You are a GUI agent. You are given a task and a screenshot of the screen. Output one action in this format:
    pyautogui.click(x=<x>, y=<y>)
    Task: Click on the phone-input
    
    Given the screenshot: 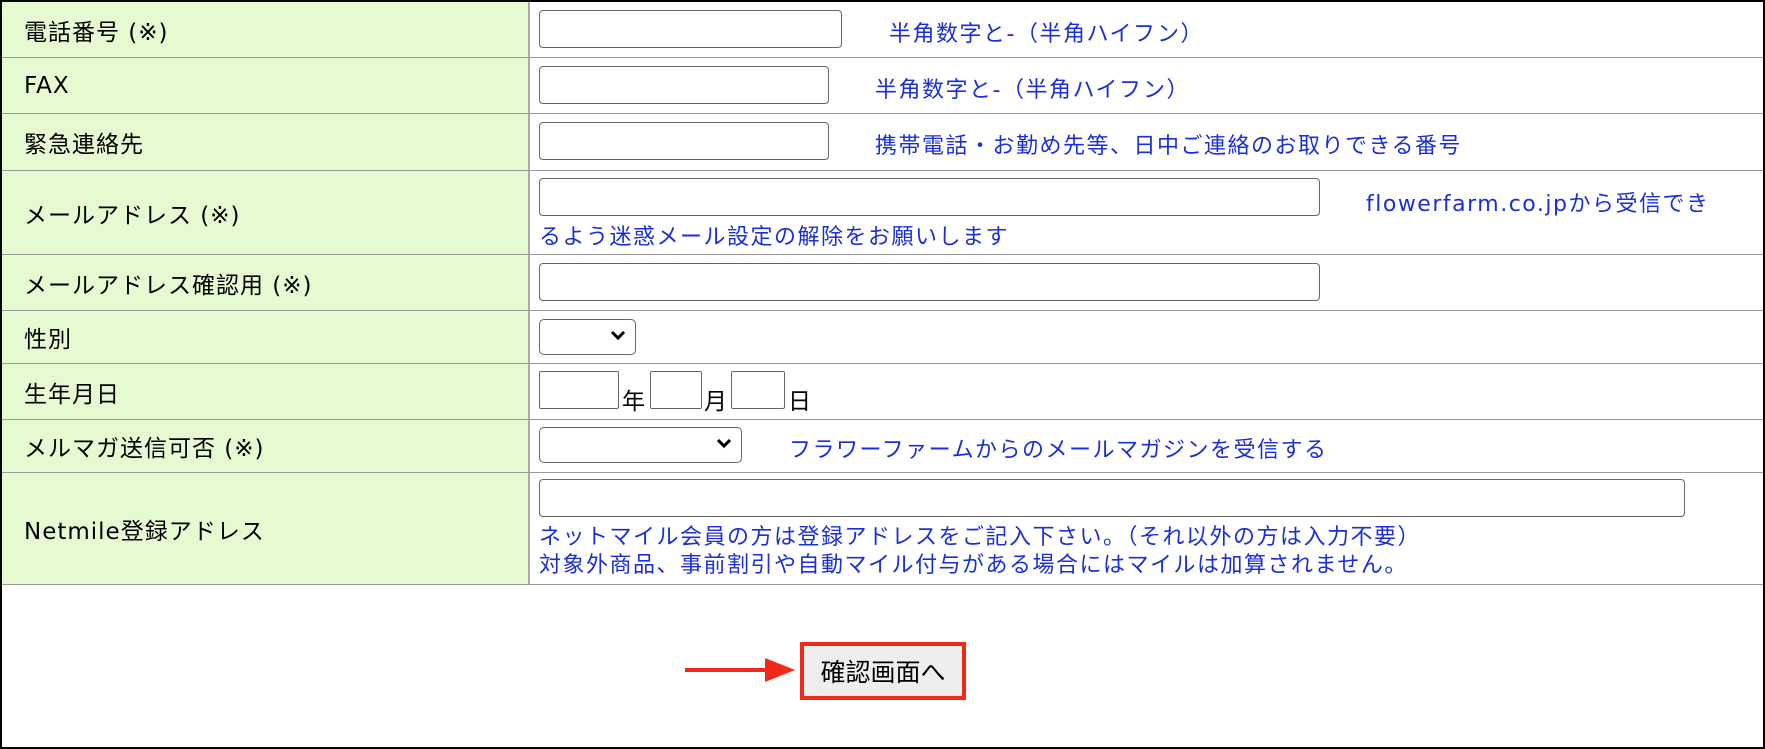 What is the action you would take?
    pyautogui.click(x=690, y=29)
    